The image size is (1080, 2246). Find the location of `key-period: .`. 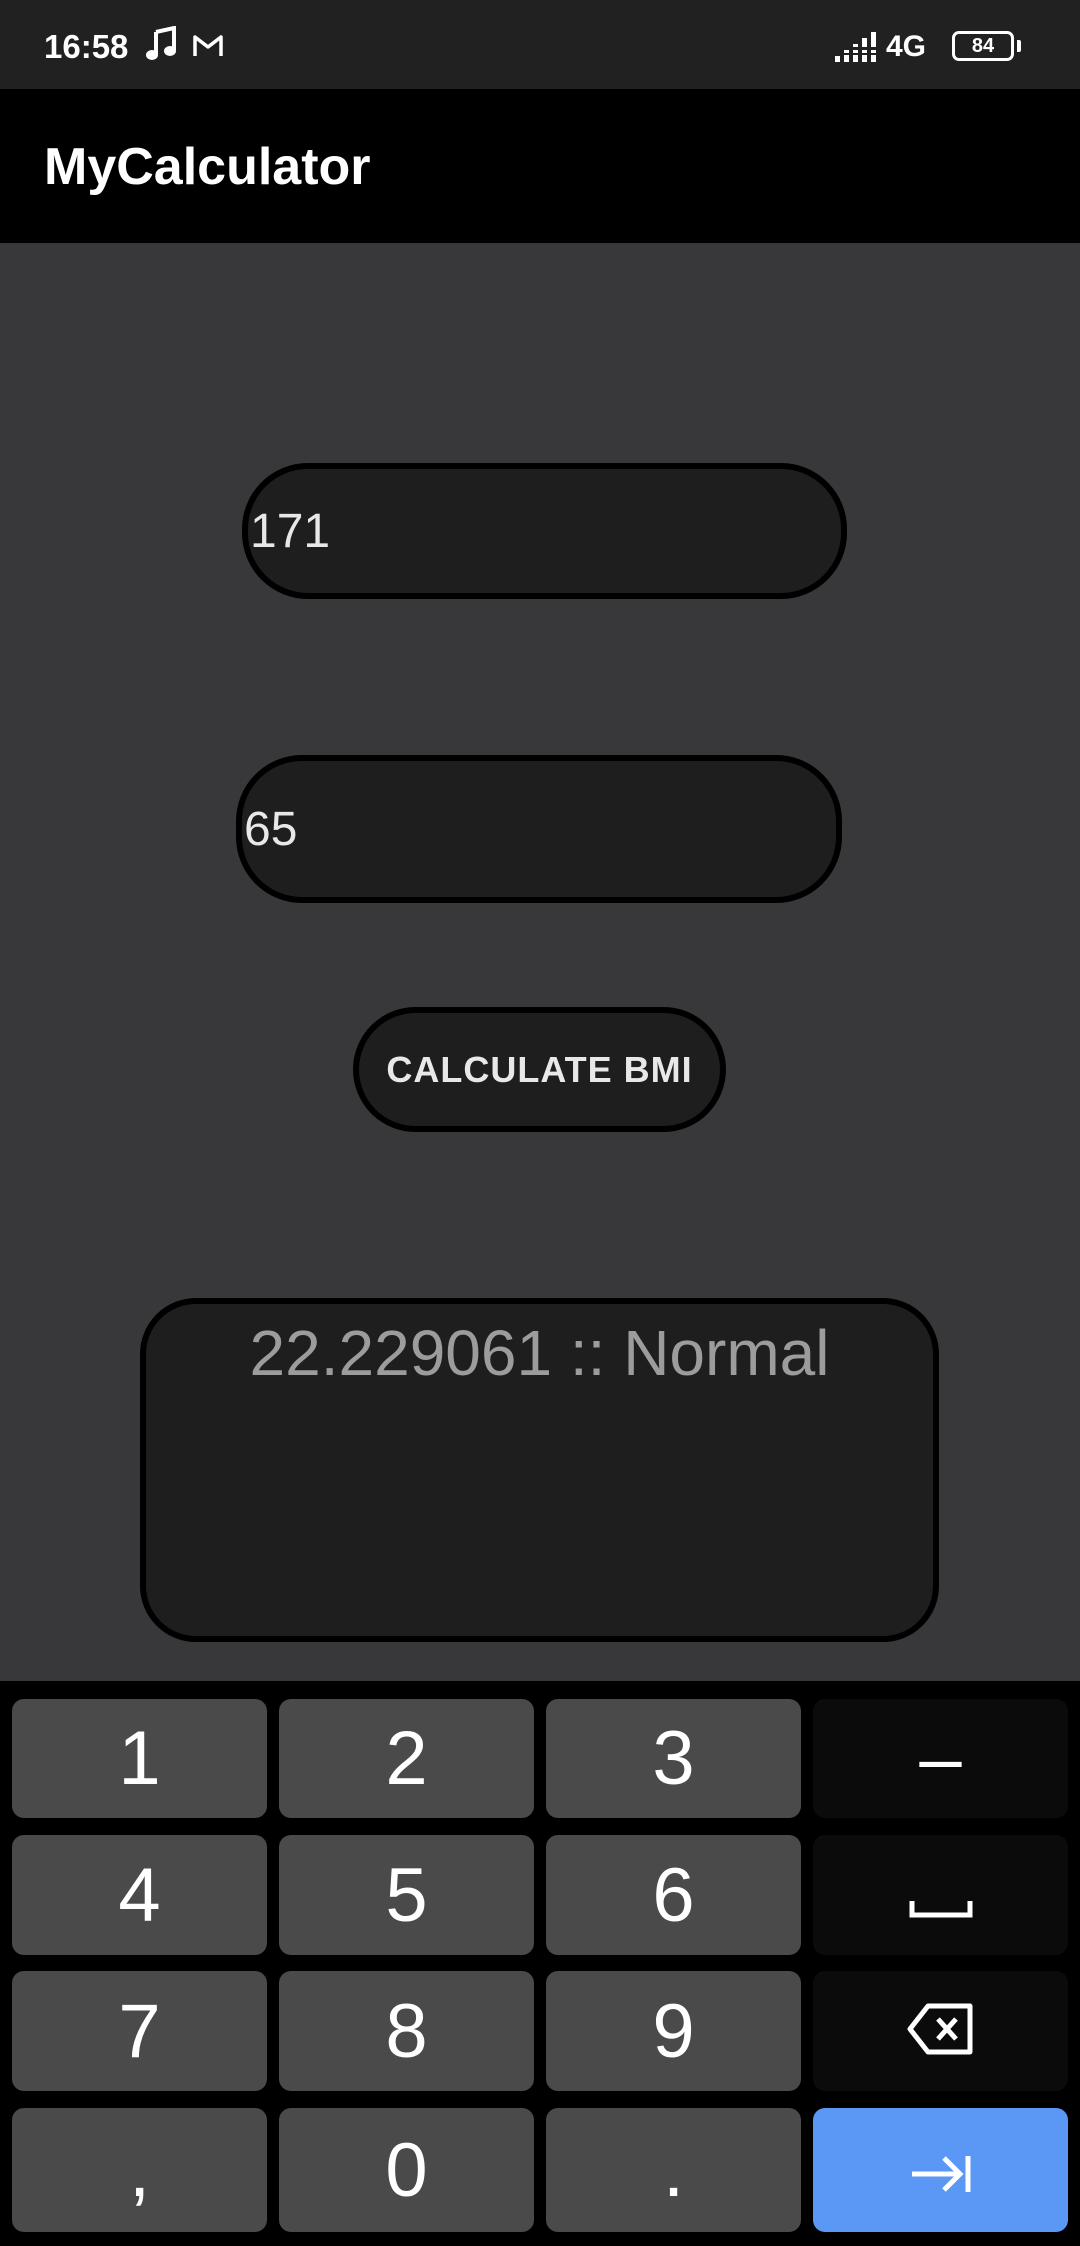

key-period: . is located at coordinates (673, 2170).